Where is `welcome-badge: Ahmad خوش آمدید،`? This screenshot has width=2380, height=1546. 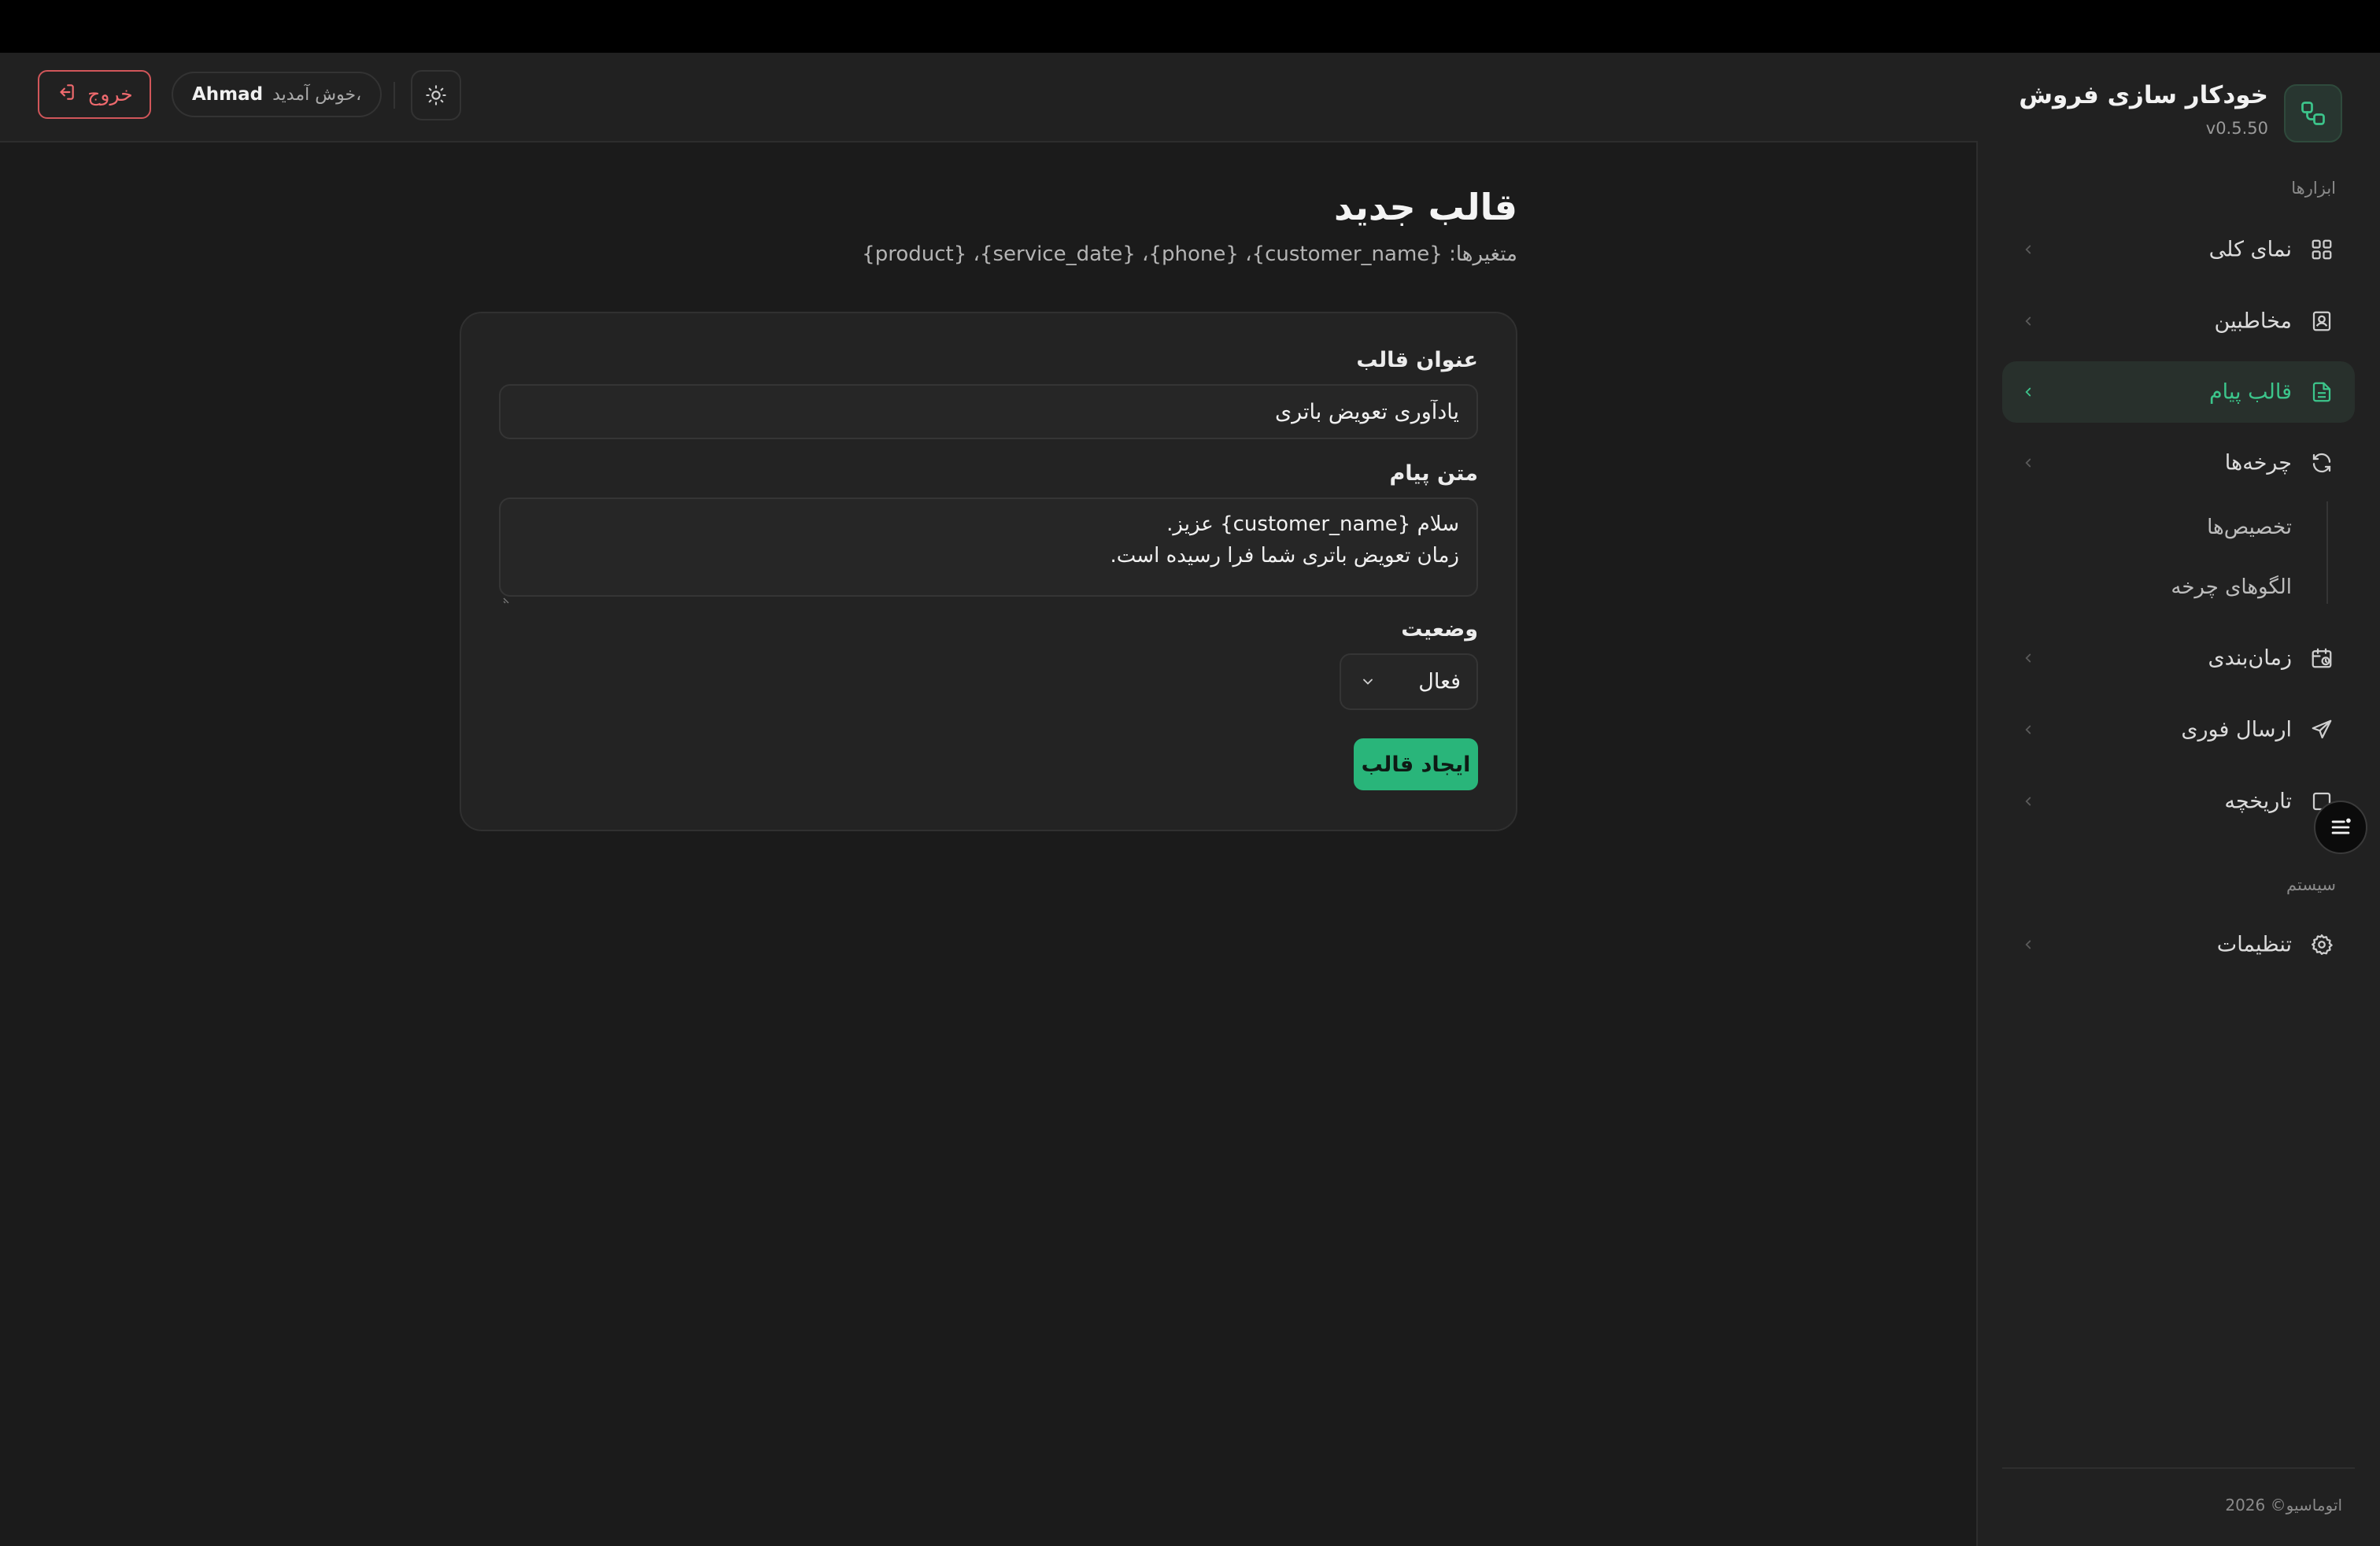 welcome-badge: Ahmad خوش آمدید، is located at coordinates (277, 95).